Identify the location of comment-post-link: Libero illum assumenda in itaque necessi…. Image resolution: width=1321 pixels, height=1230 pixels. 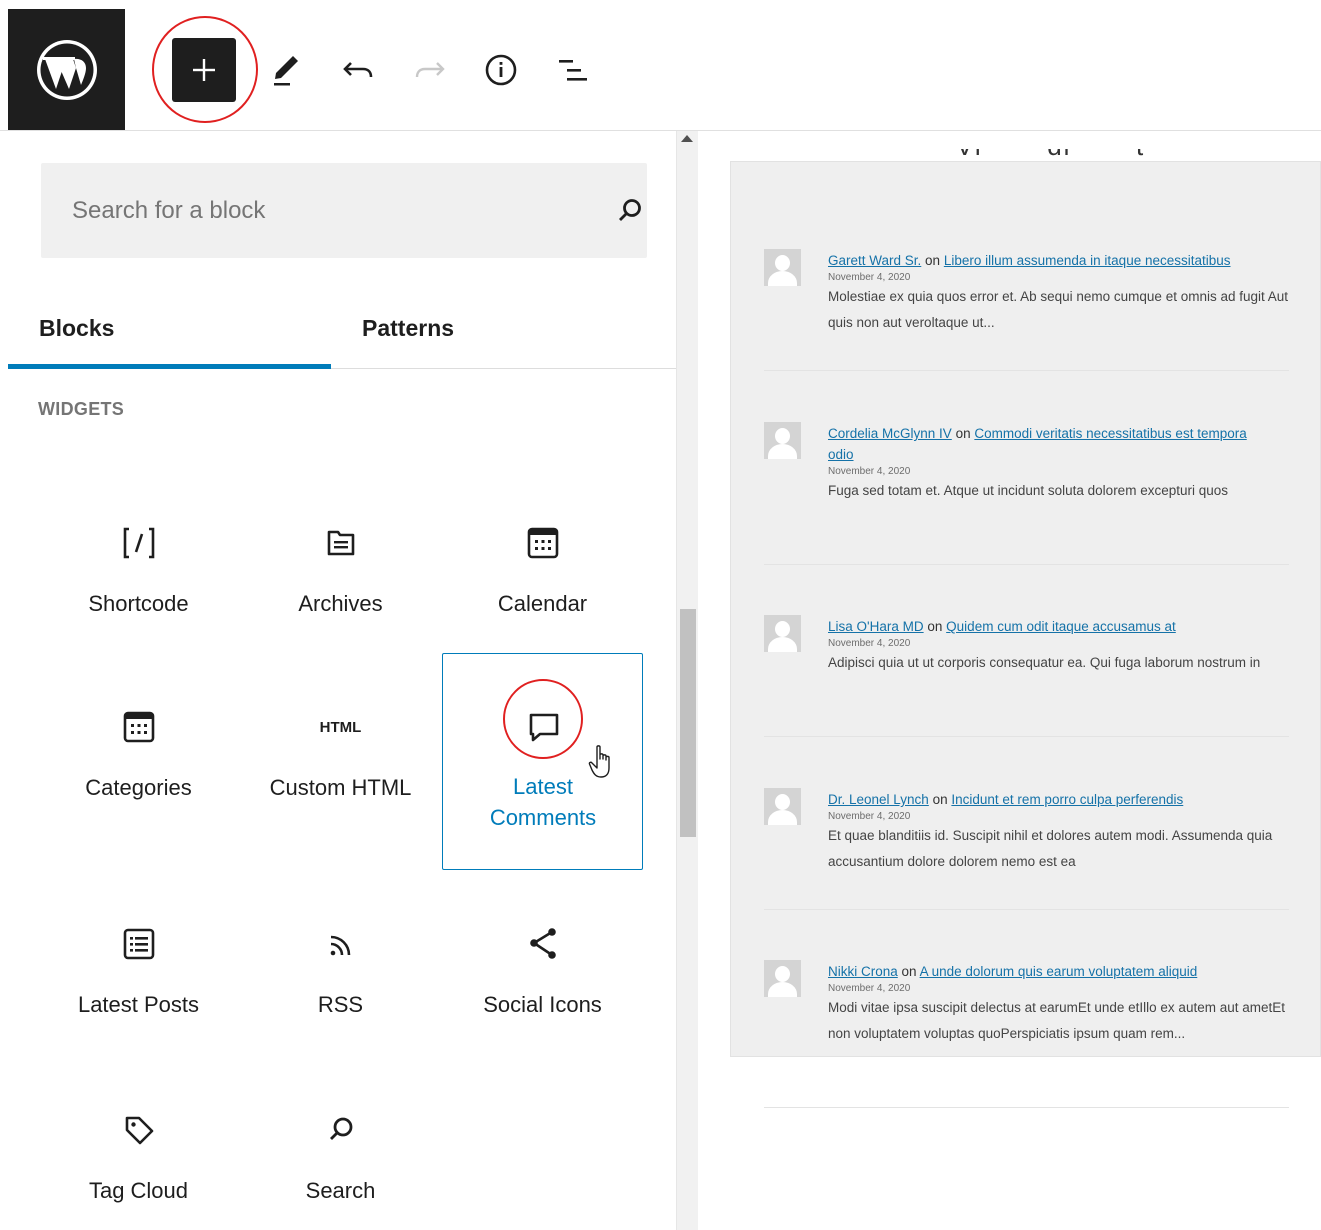
(1087, 260).